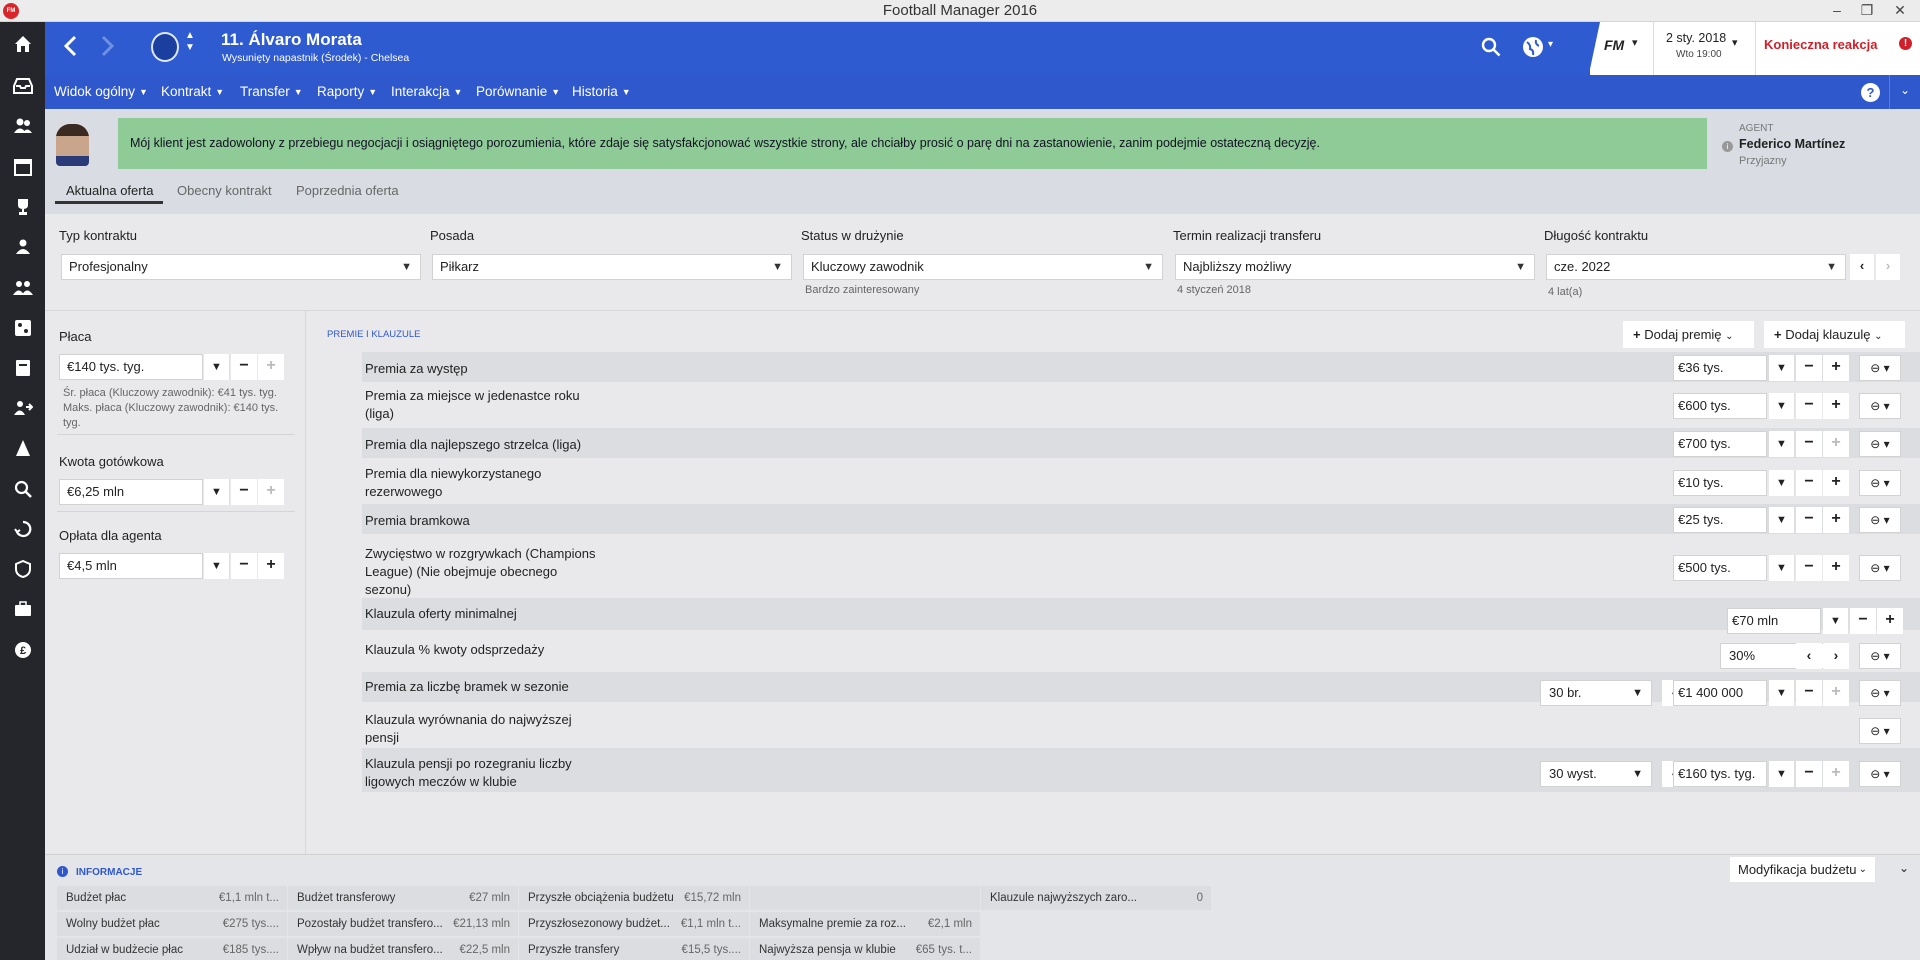 Image resolution: width=1920 pixels, height=960 pixels. What do you see at coordinates (1720, 406) in the screenshot?
I see `bonus-value-input: €600 tys.` at bounding box center [1720, 406].